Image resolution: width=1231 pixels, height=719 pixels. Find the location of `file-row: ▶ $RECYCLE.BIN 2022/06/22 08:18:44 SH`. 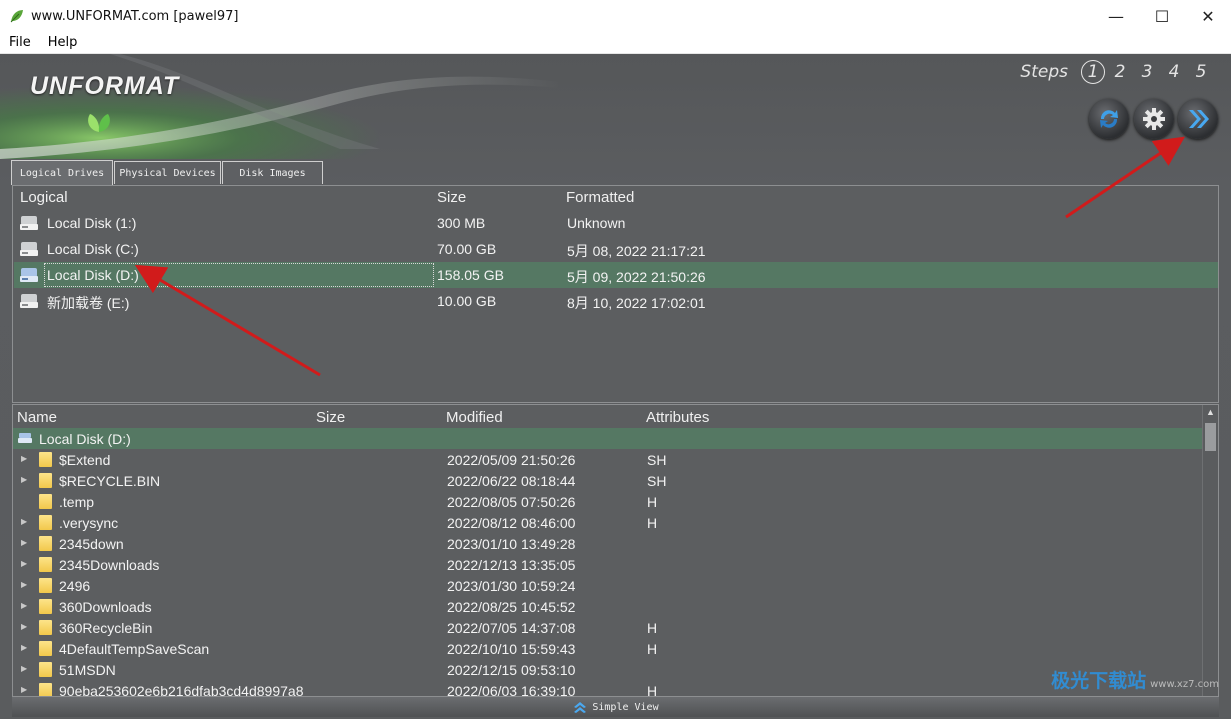

file-row: ▶ $RECYCLE.BIN 2022/06/22 08:18:44 SH is located at coordinates (608, 480).